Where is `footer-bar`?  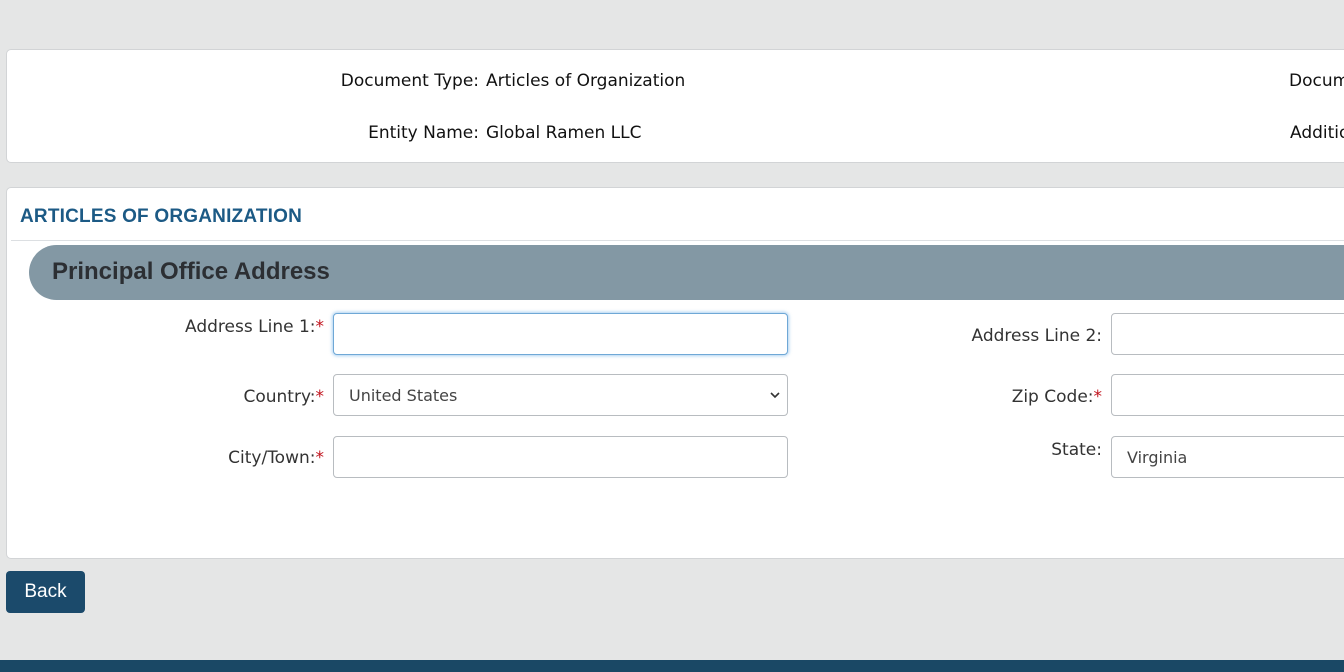 footer-bar is located at coordinates (672, 666).